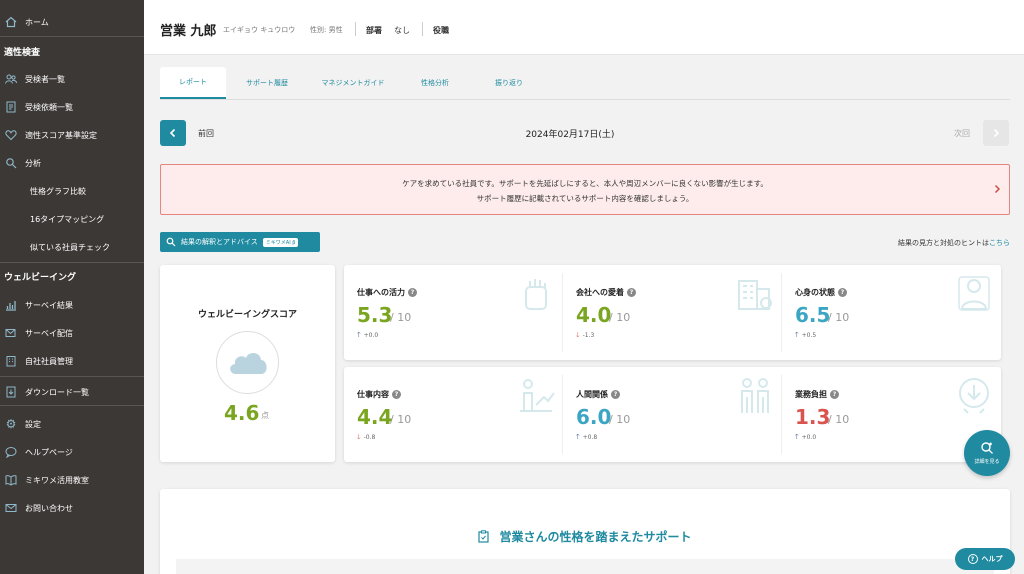  I want to click on employee-name: 営業 九郎, so click(188, 31).